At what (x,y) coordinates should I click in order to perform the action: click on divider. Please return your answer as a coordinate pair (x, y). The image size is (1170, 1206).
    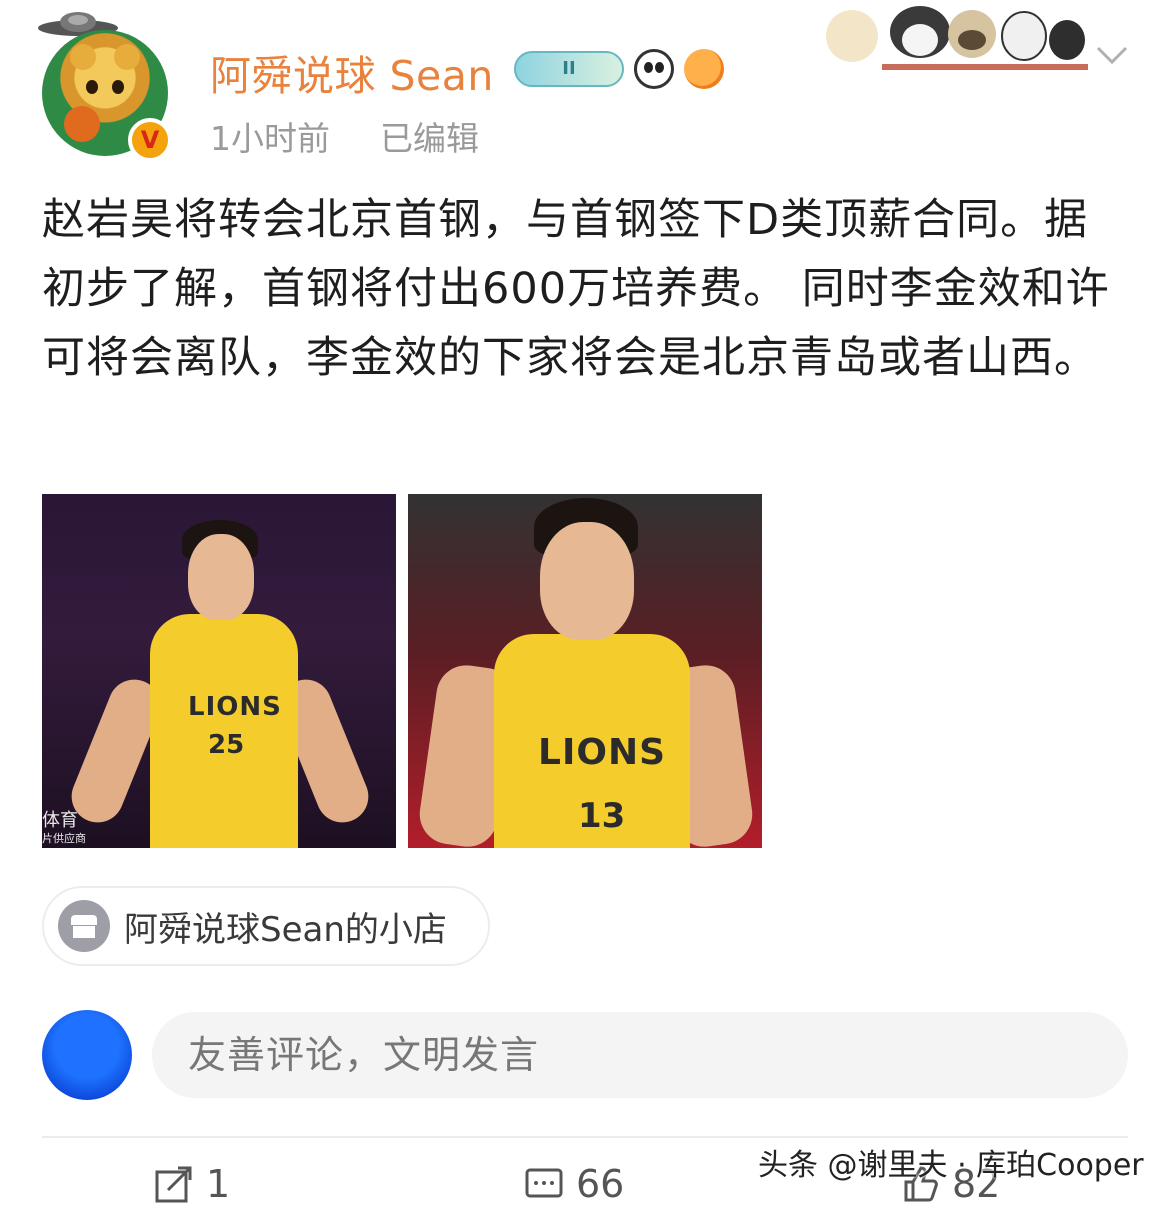
    Looking at the image, I should click on (585, 1137).